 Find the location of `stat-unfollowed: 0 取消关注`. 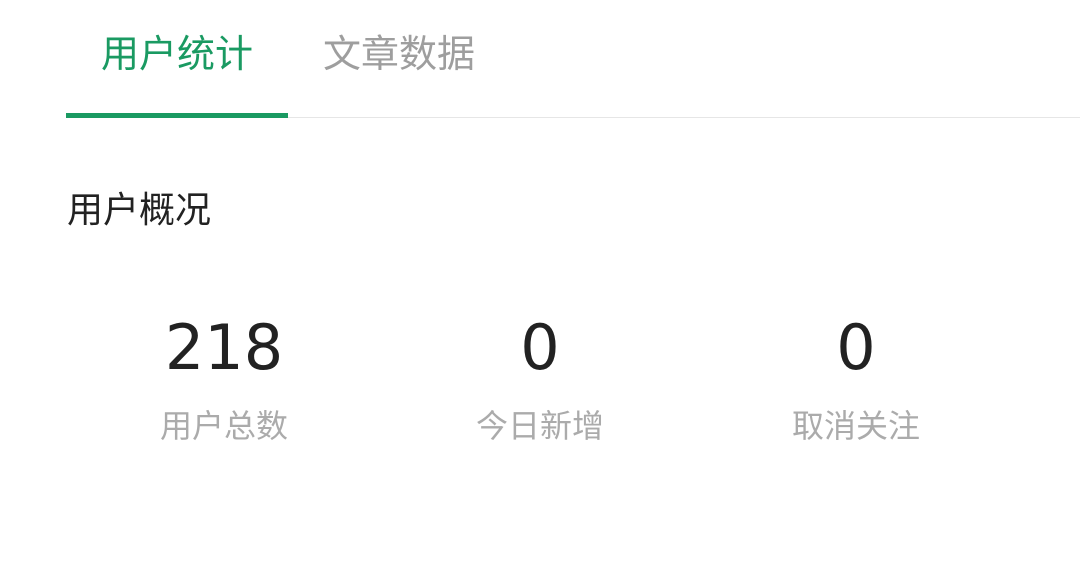

stat-unfollowed: 0 取消关注 is located at coordinates (856, 379).